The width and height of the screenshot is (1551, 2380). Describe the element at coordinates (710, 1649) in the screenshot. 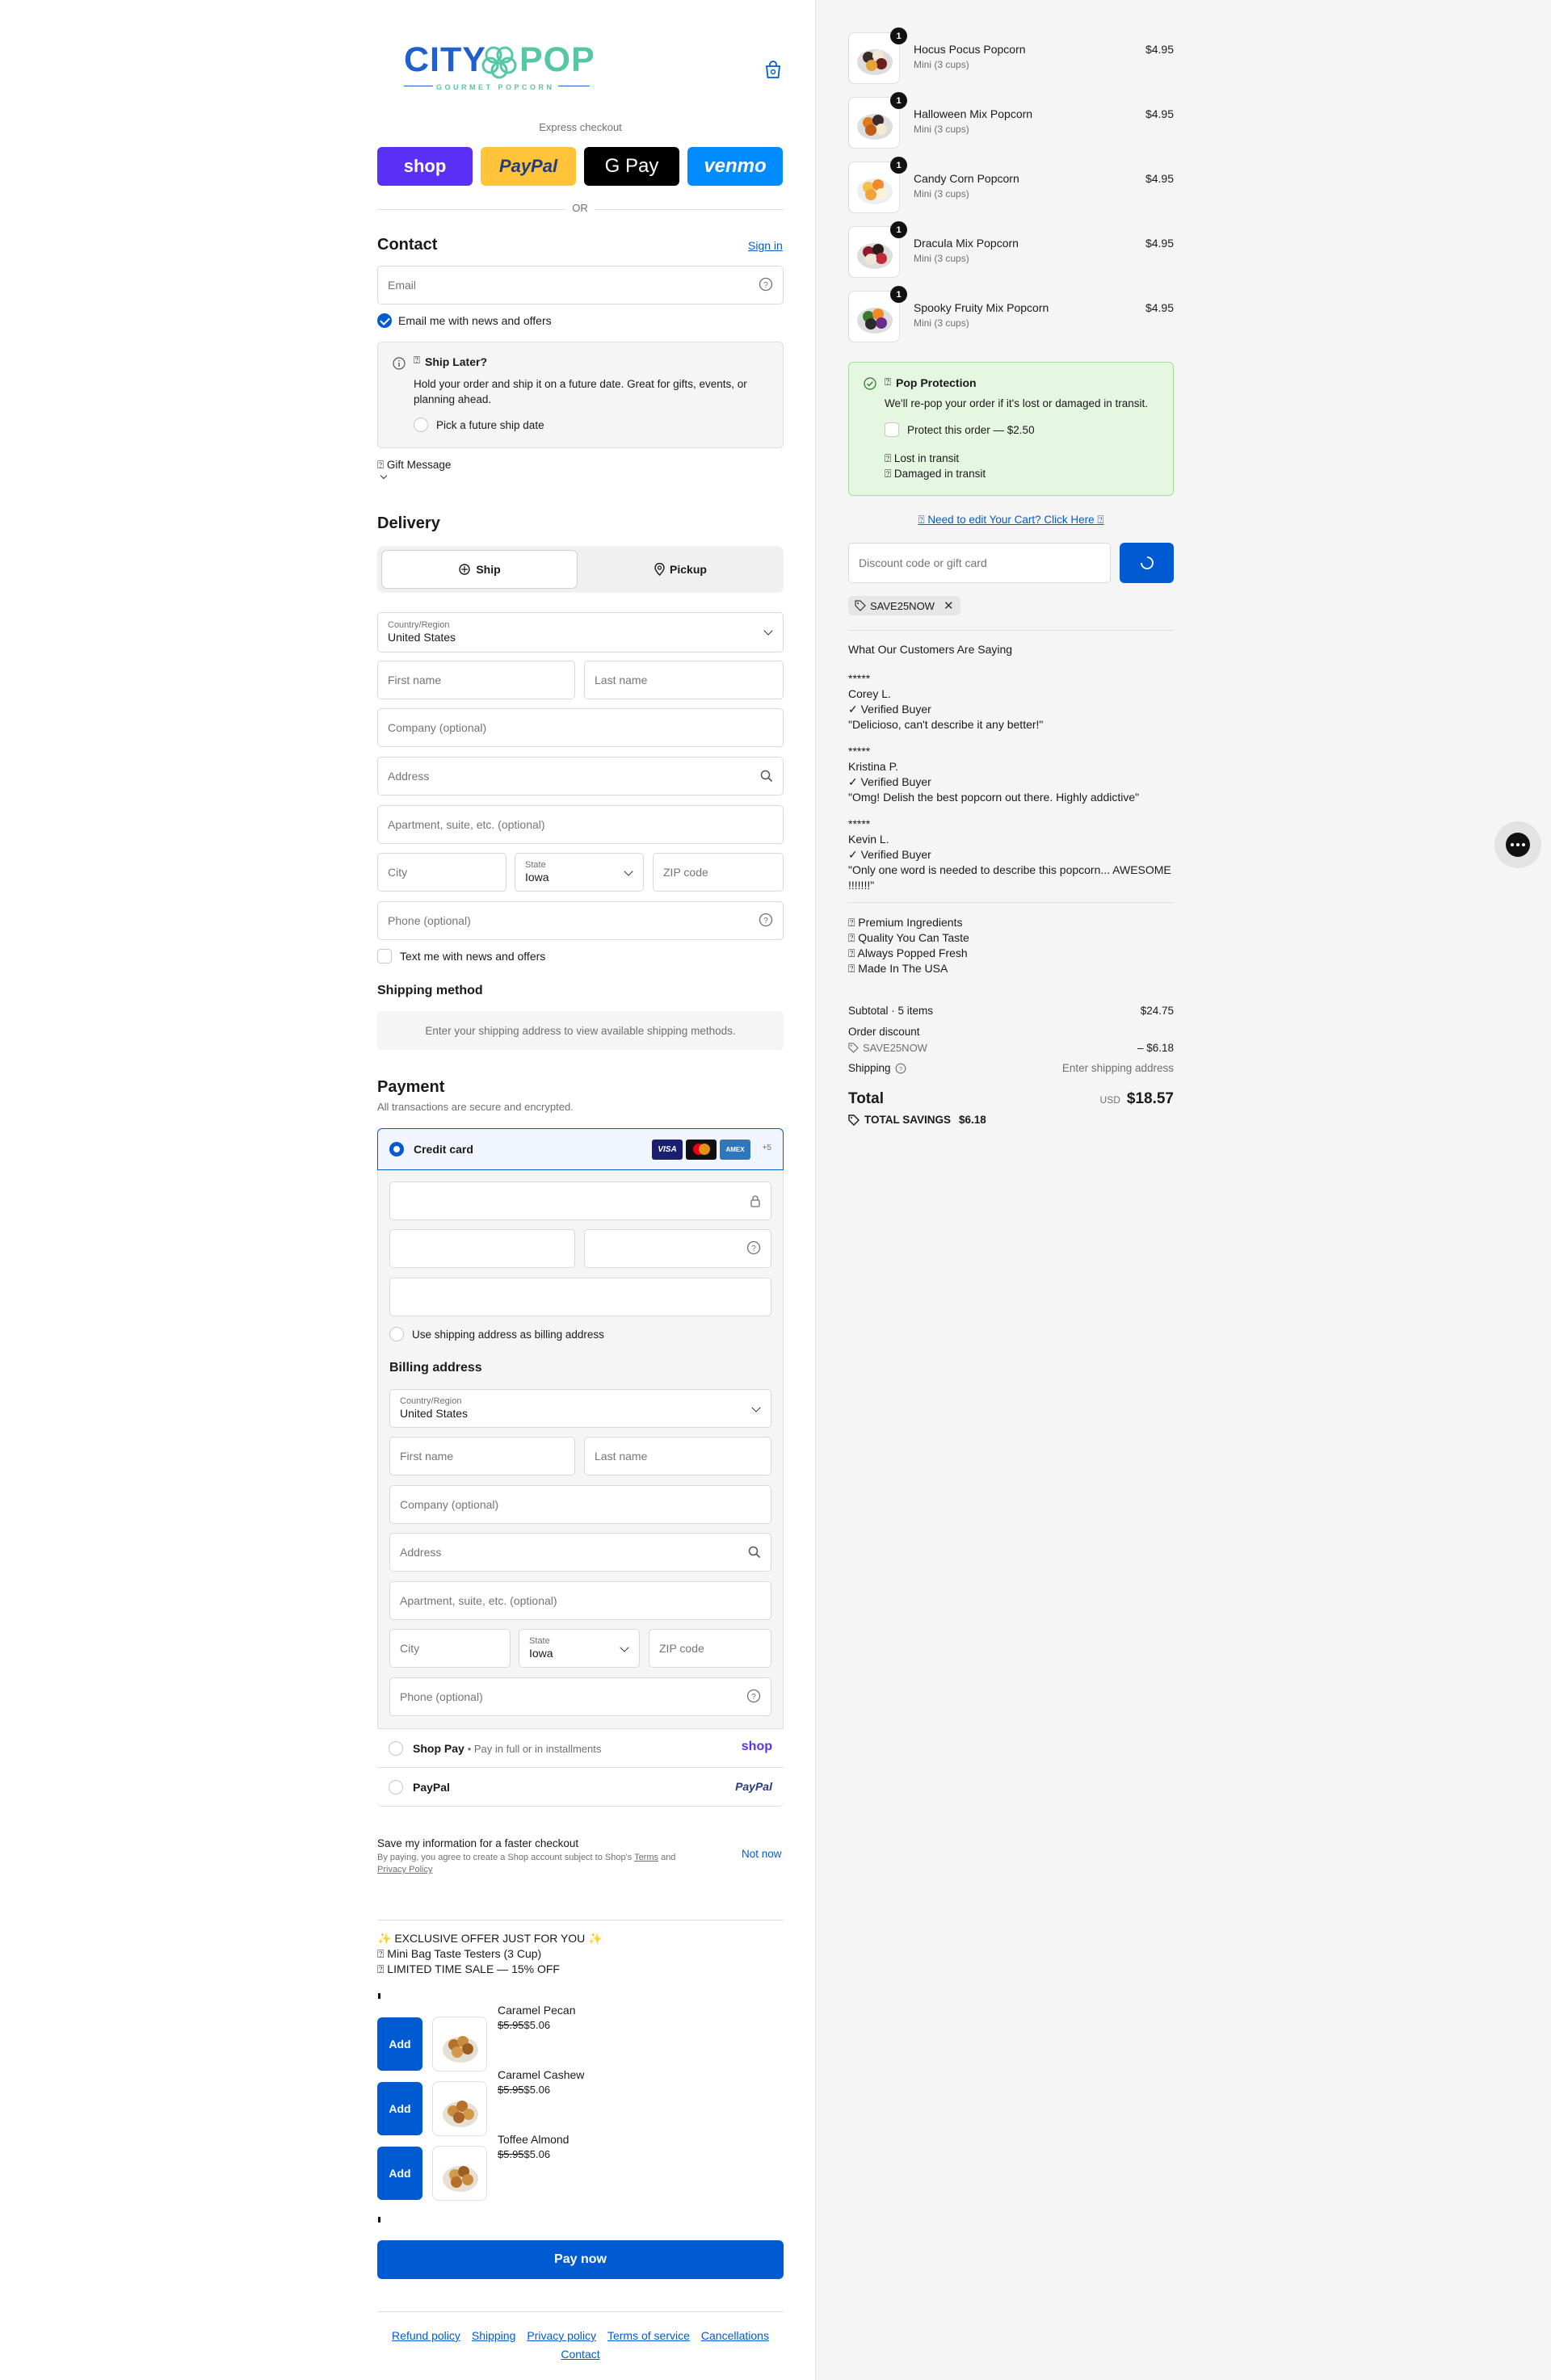

I see `billing-zip-field: ZIP code` at that location.